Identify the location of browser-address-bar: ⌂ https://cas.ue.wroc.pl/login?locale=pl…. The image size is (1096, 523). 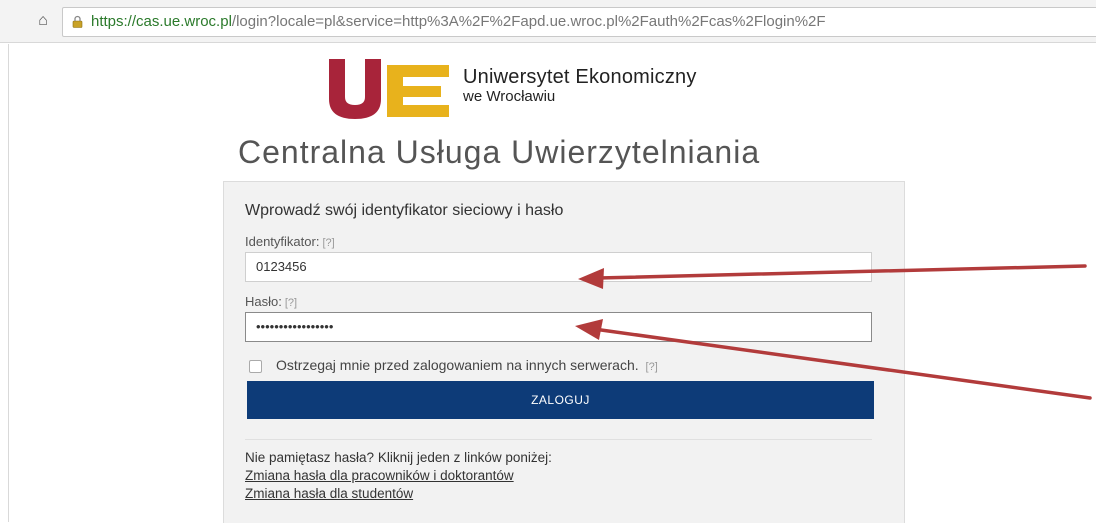
(548, 21).